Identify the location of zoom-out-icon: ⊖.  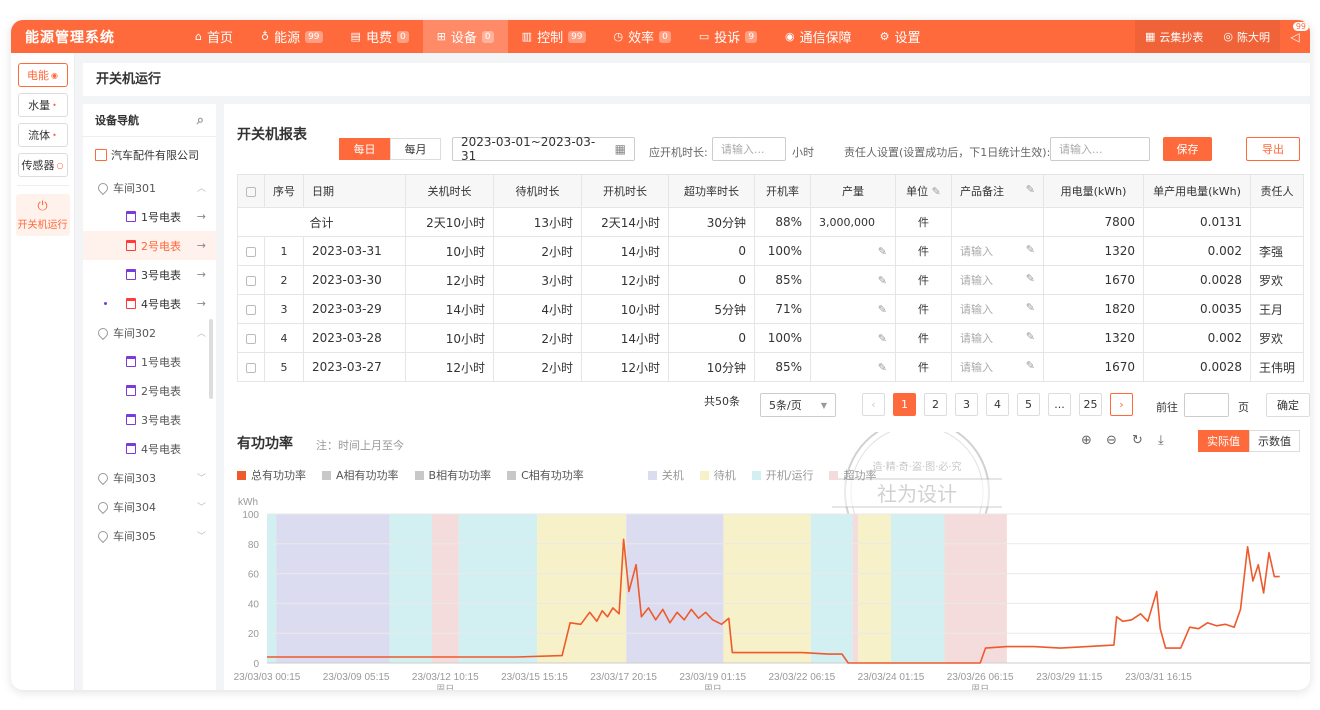
(1111, 440).